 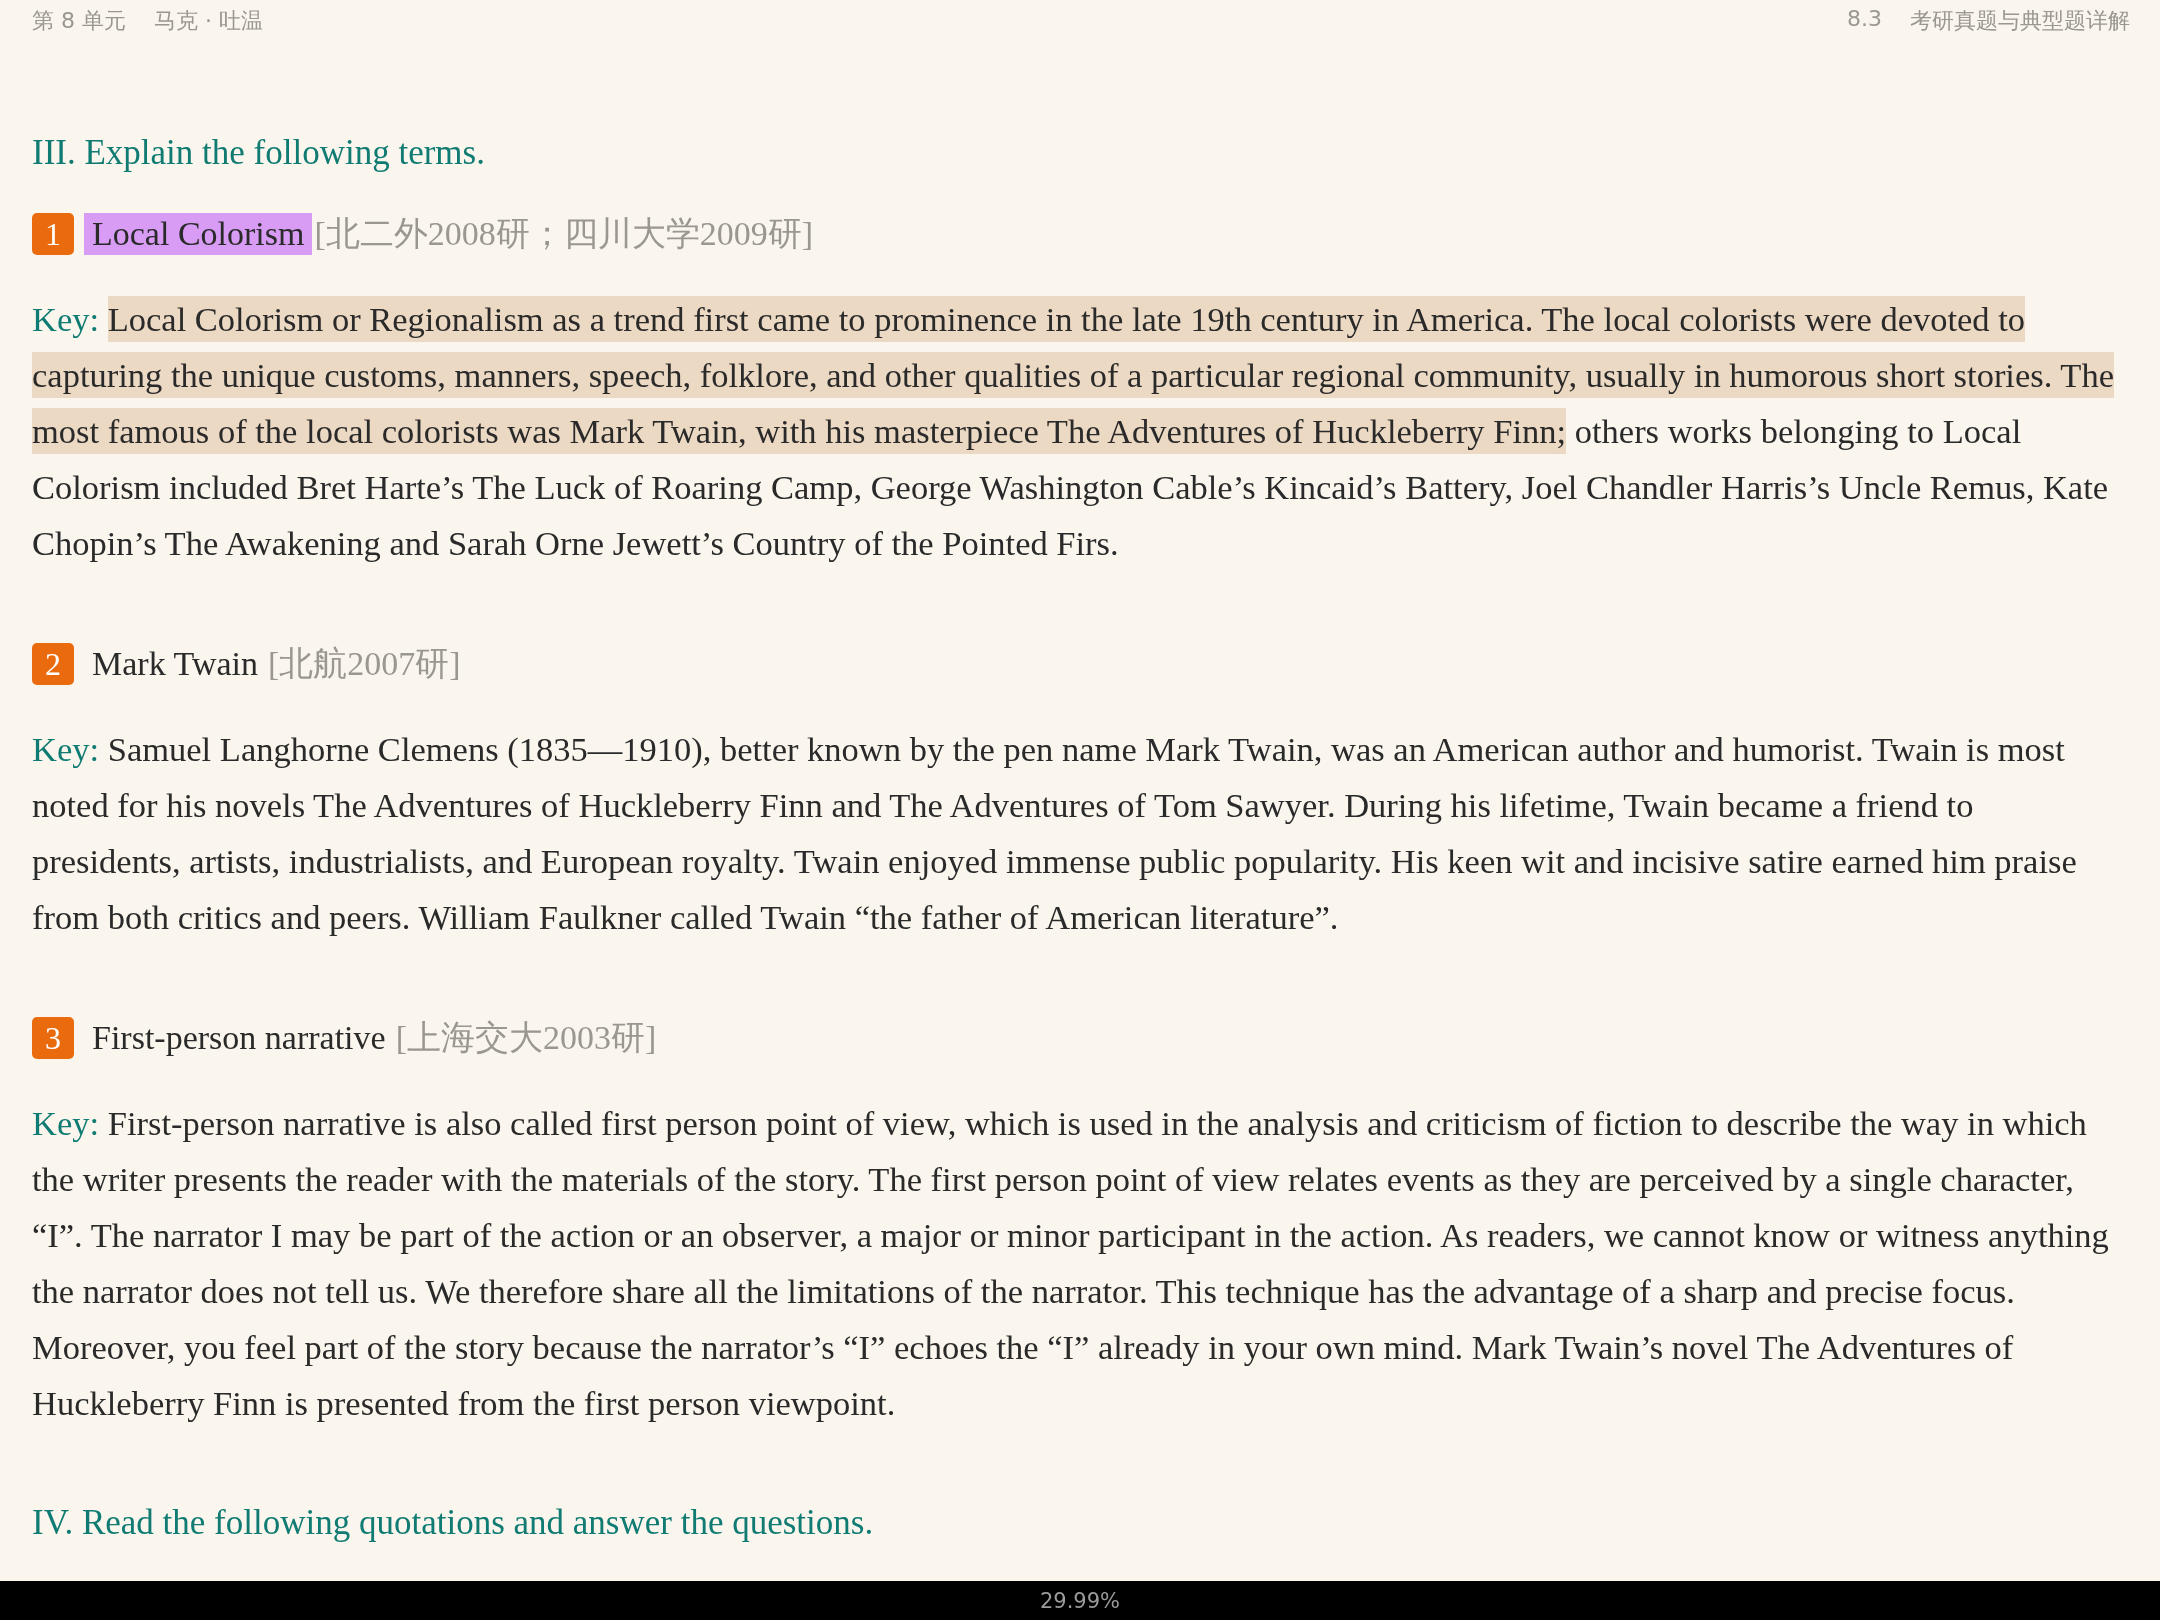 I want to click on chapter-title: 马克 · 吐温, so click(x=208, y=21).